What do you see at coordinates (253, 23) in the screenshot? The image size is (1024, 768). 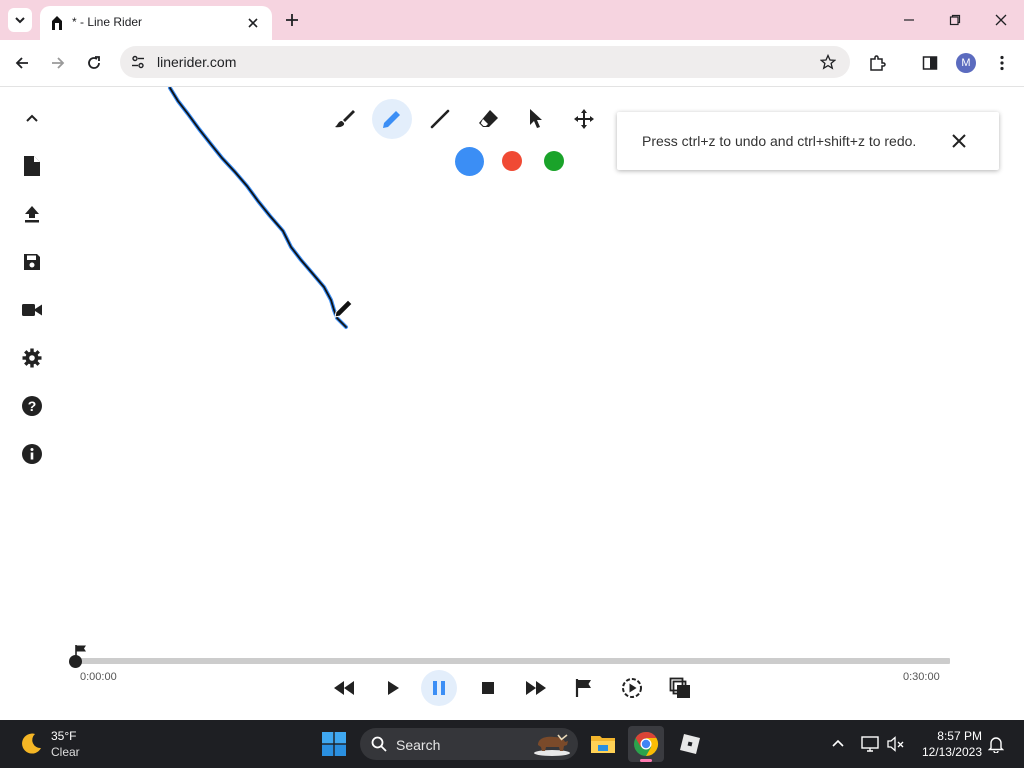 I see `tab-close-button` at bounding box center [253, 23].